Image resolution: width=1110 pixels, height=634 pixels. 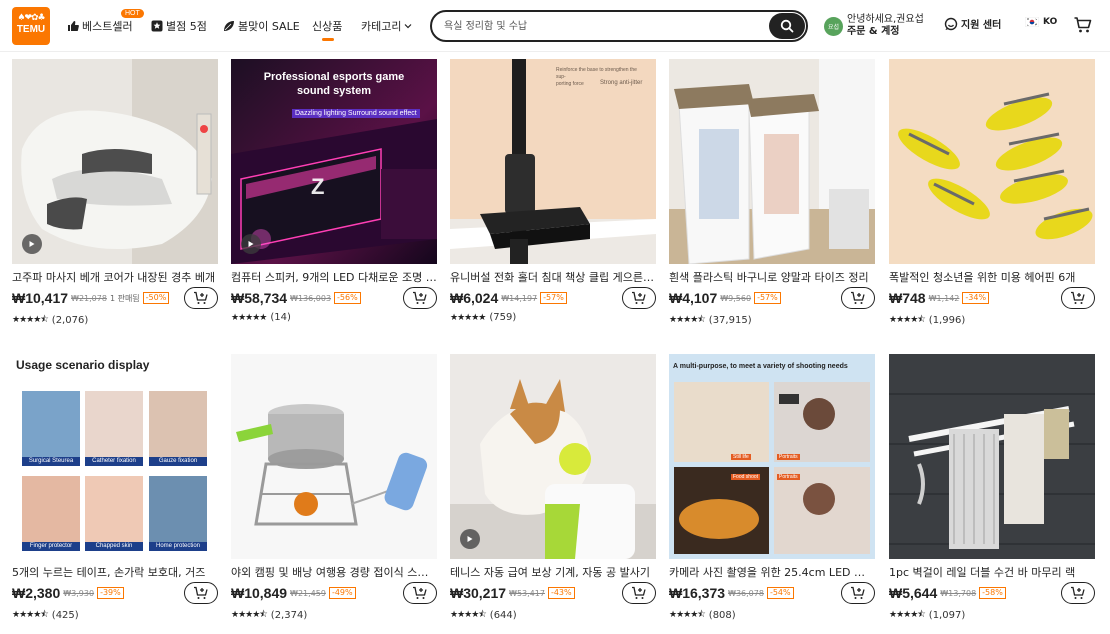 What do you see at coordinates (981, 25) in the screenshot?
I see `support-label: 지원 센터` at bounding box center [981, 25].